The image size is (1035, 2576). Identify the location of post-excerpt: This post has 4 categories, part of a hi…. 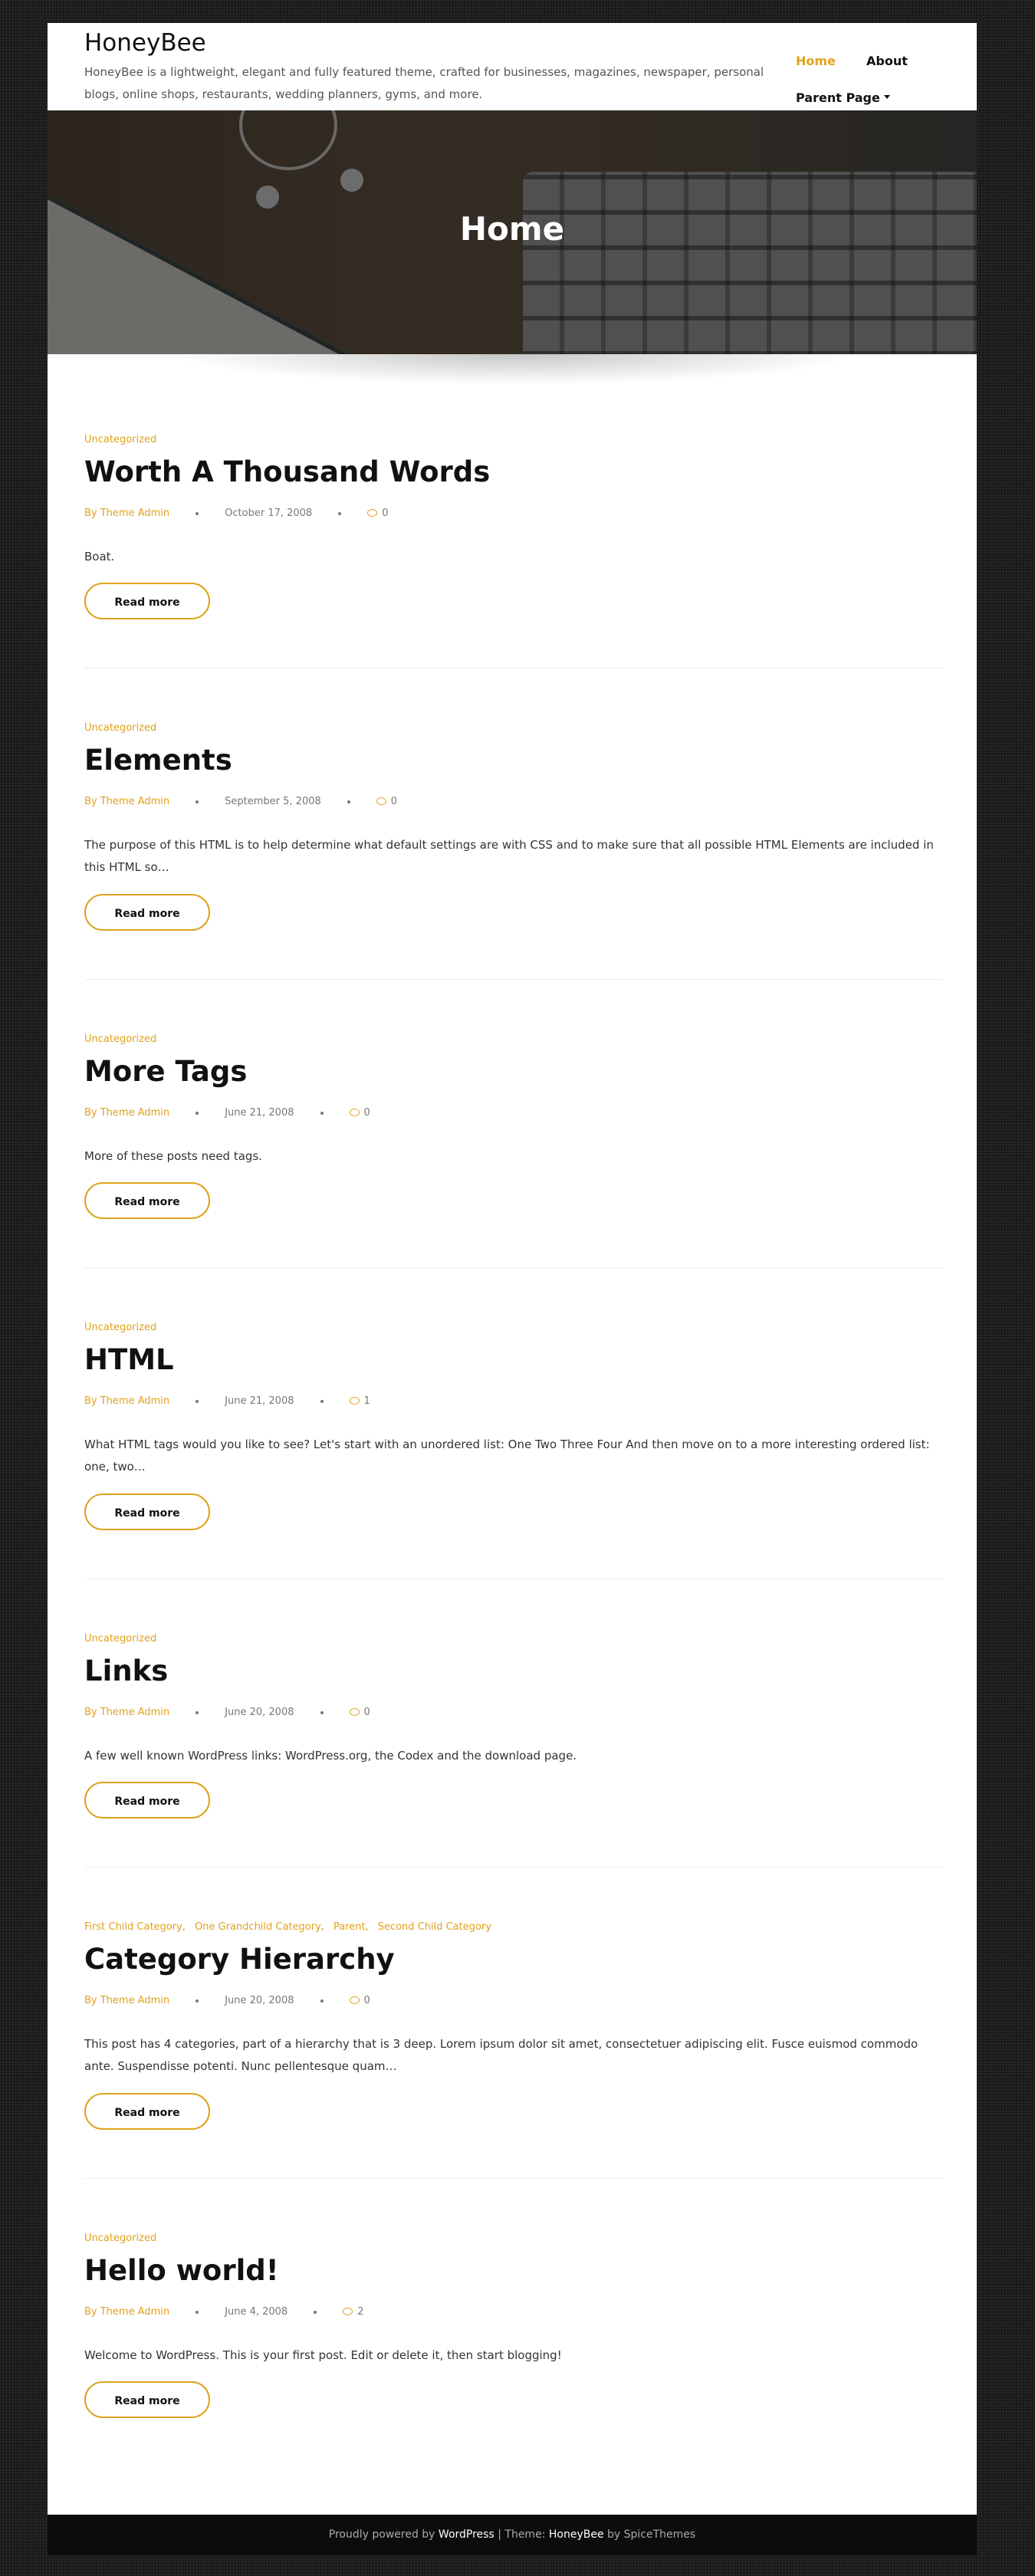
(501, 2055).